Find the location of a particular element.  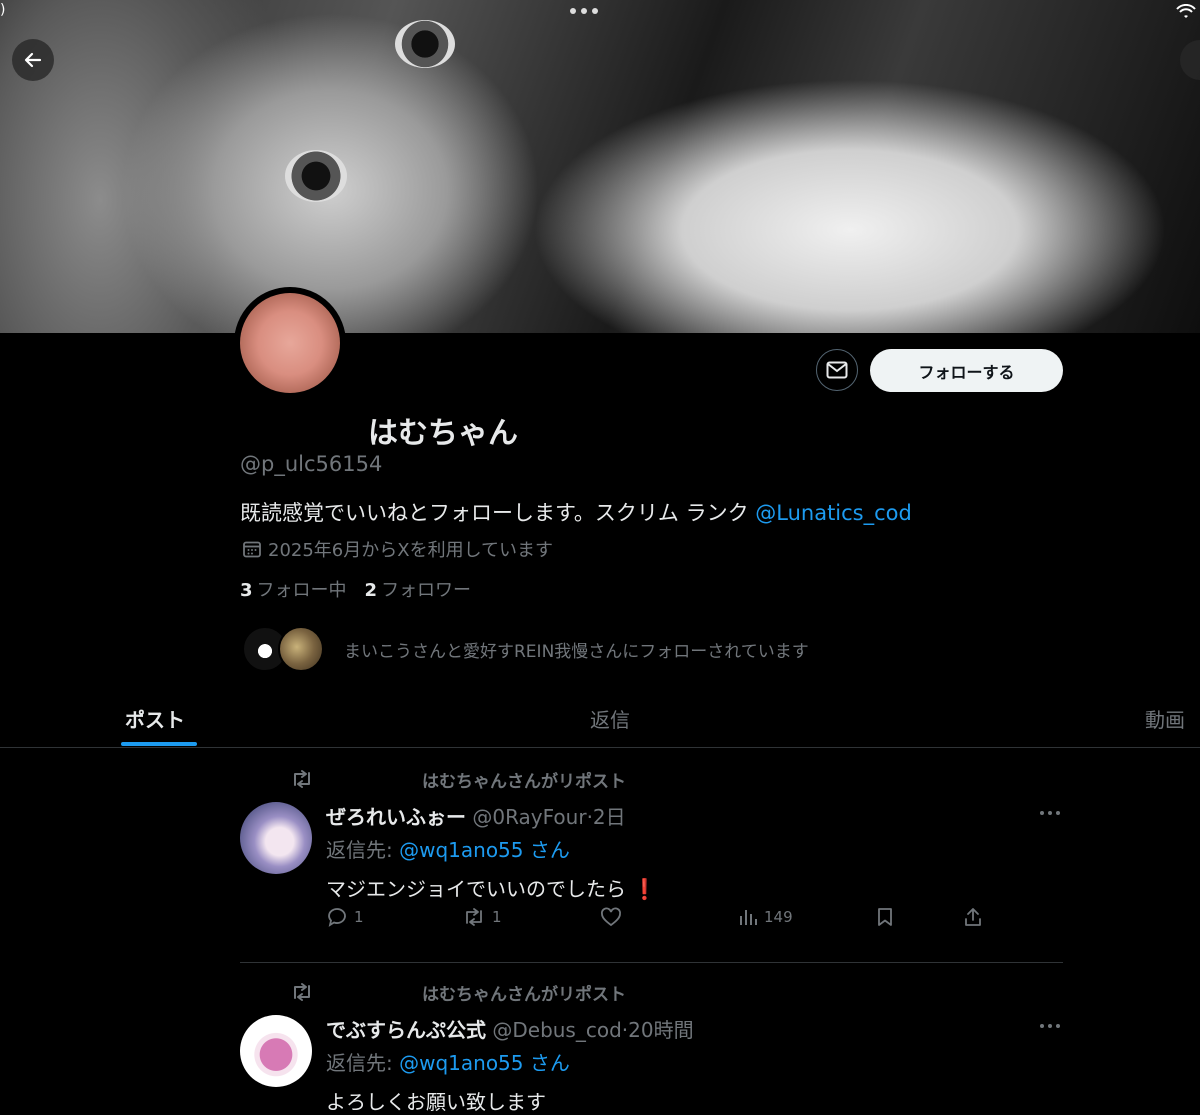

exclamation-emoji: ❗ is located at coordinates (645, 889).